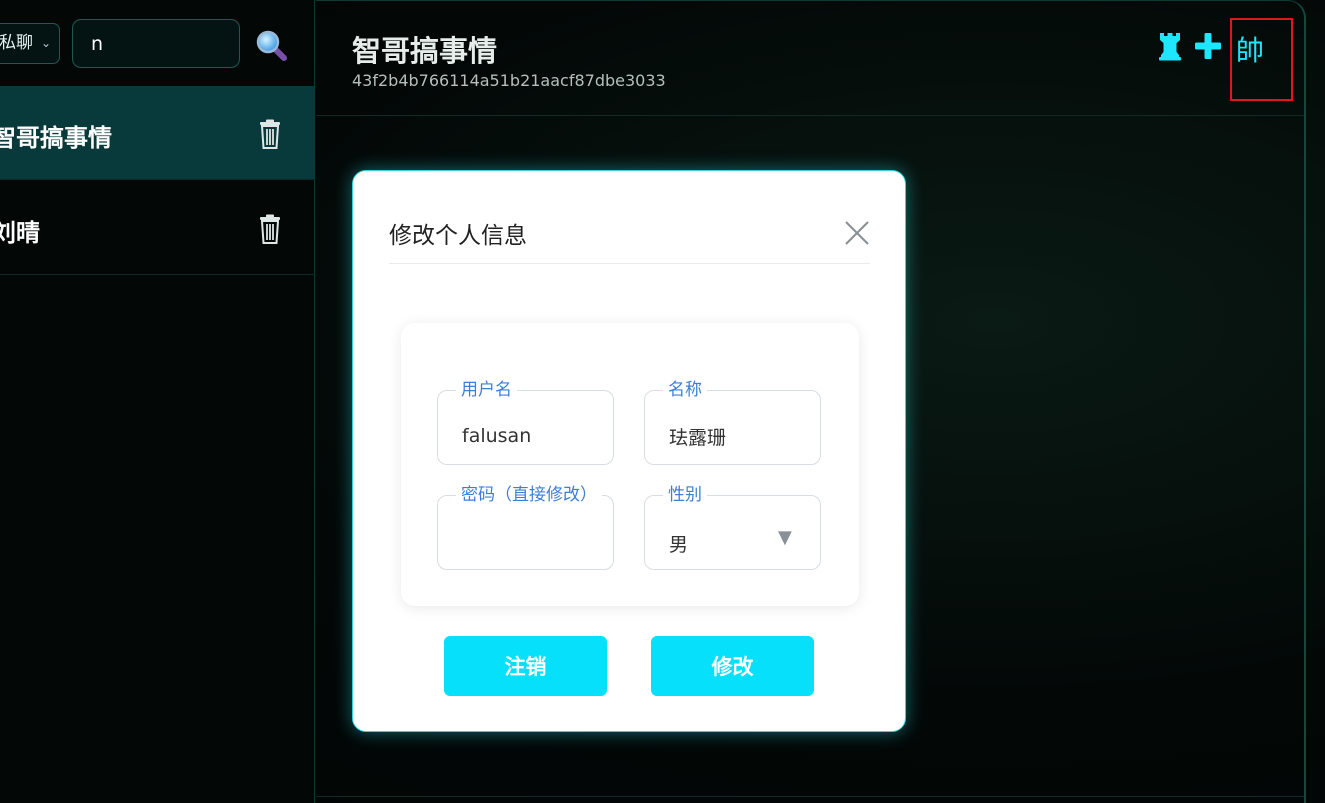 The width and height of the screenshot is (1325, 803). Describe the element at coordinates (1261, 59) in the screenshot. I see `highlight-box` at that location.